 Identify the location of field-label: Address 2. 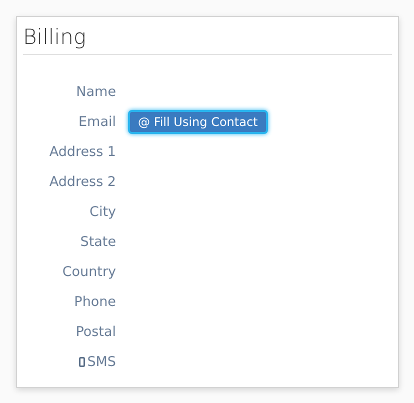
(82, 182).